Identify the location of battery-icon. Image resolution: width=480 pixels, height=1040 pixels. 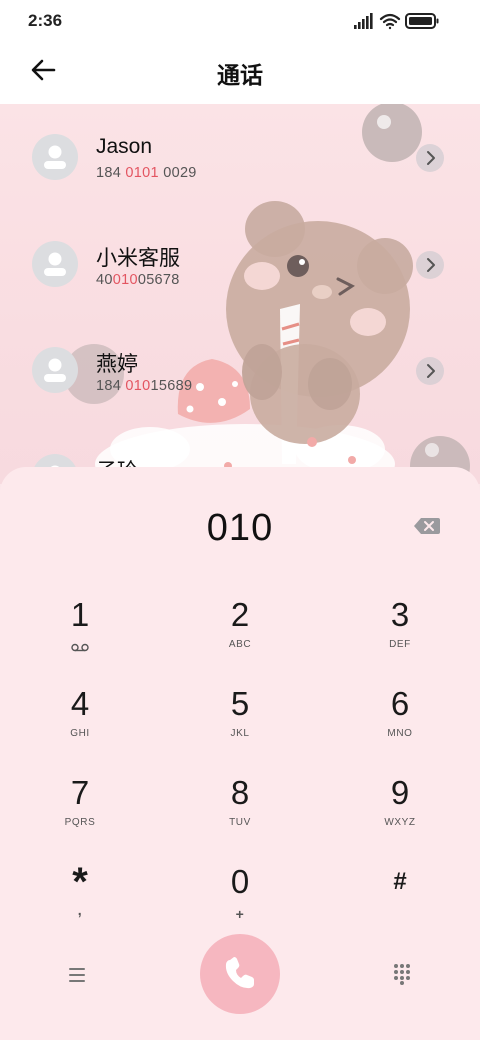
(422, 21).